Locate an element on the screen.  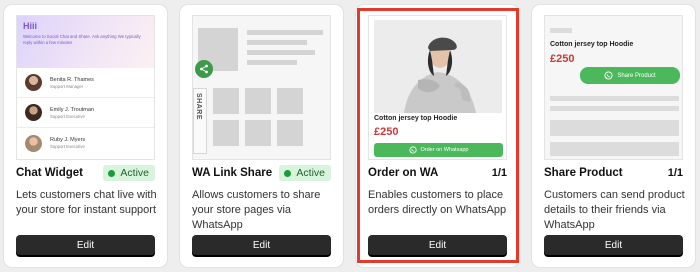
share-button-label: Share Product is located at coordinates (636, 75).